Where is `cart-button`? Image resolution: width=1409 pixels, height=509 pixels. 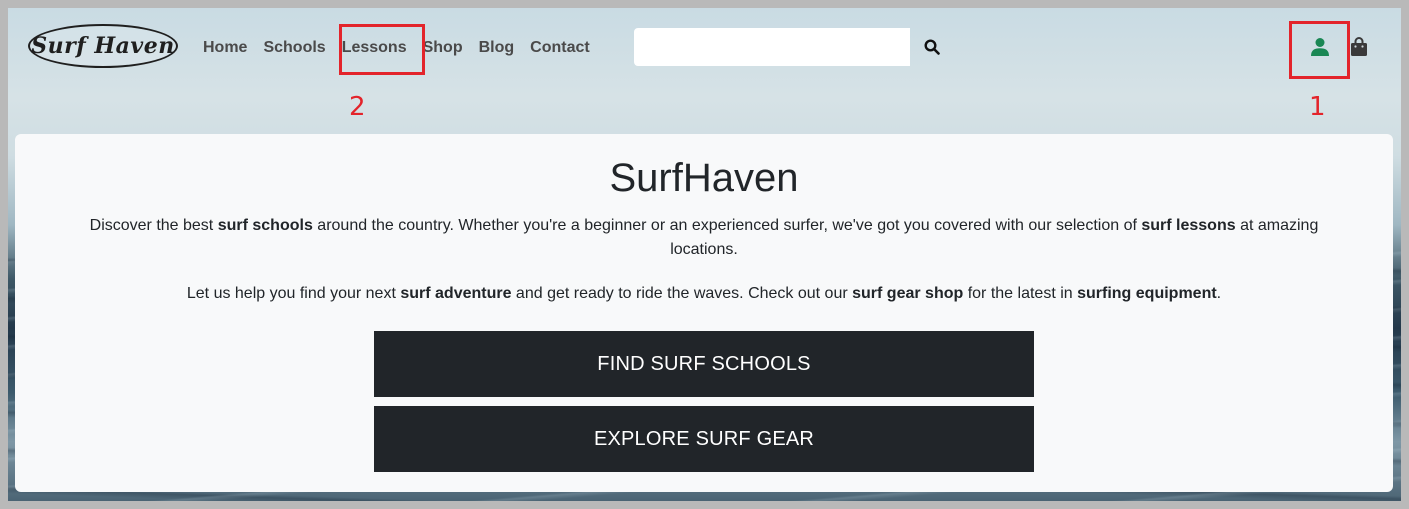
cart-button is located at coordinates (1359, 47).